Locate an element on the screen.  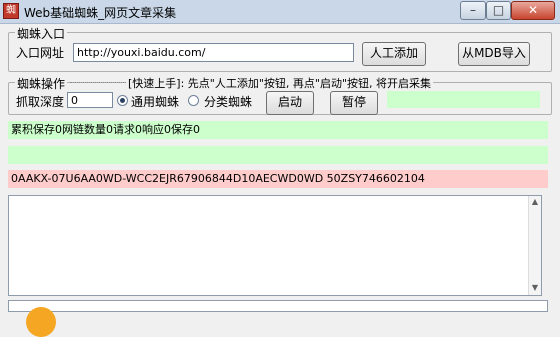
spider-group-legend: 蜘蛛操作 is located at coordinates (41, 83).